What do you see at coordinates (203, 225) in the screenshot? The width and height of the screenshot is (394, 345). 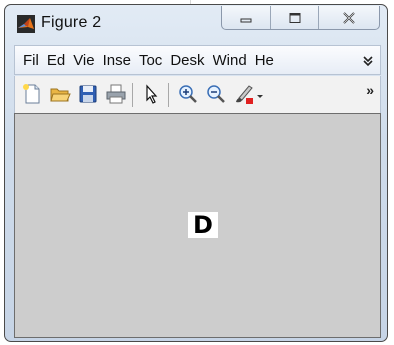 I see `canvas-text-label: D` at bounding box center [203, 225].